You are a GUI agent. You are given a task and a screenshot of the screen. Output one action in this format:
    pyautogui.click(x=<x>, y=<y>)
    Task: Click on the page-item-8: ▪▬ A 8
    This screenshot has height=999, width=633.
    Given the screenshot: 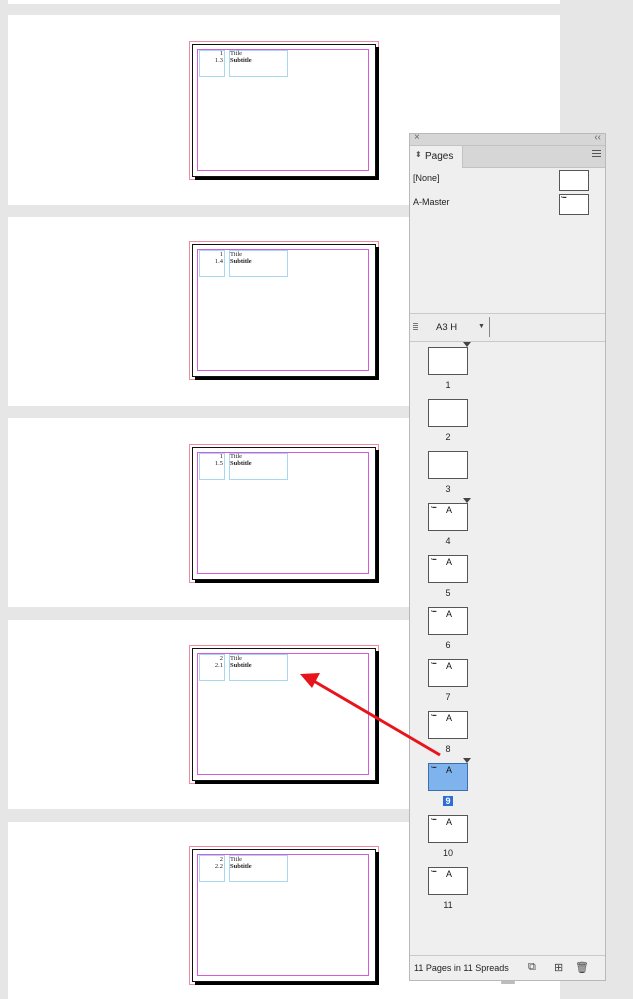 What is the action you would take?
    pyautogui.click(x=507, y=737)
    